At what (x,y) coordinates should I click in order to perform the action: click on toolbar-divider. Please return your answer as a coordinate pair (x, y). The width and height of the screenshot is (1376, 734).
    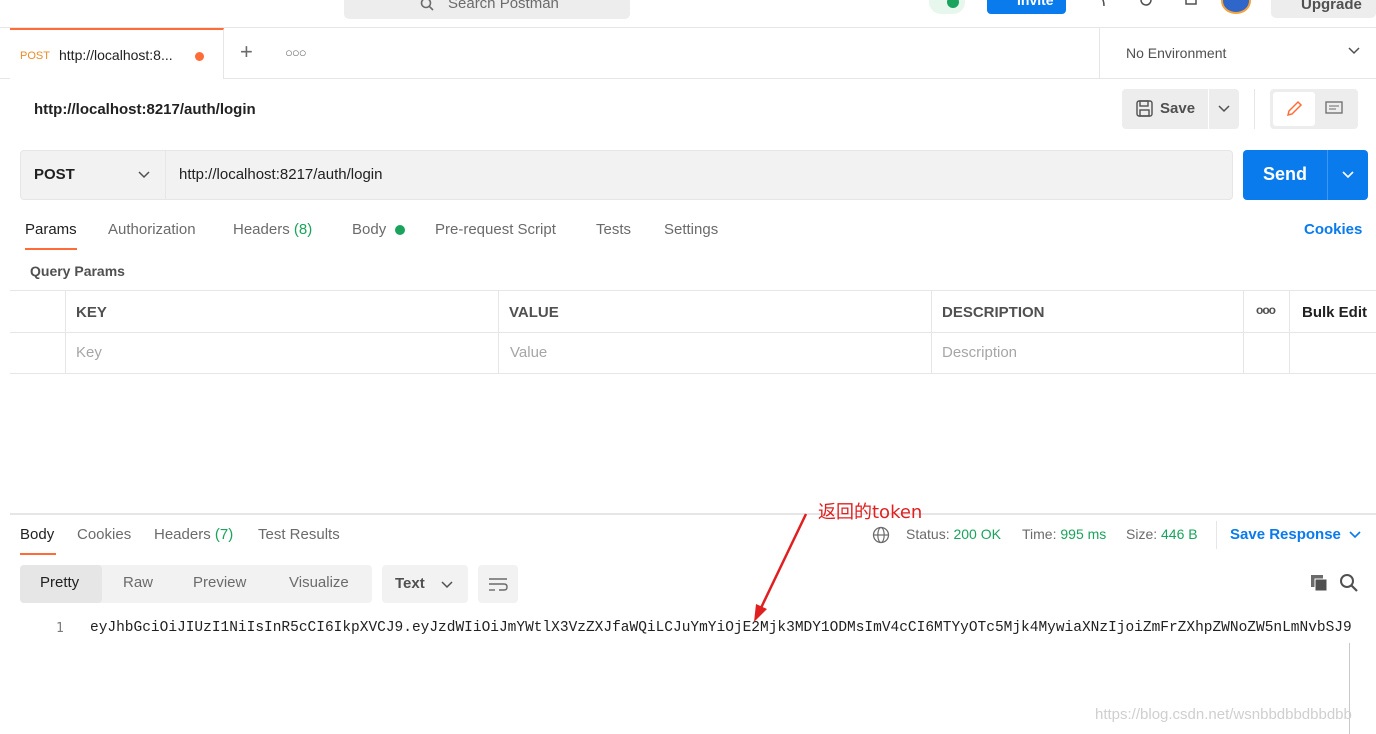
    Looking at the image, I should click on (1254, 109).